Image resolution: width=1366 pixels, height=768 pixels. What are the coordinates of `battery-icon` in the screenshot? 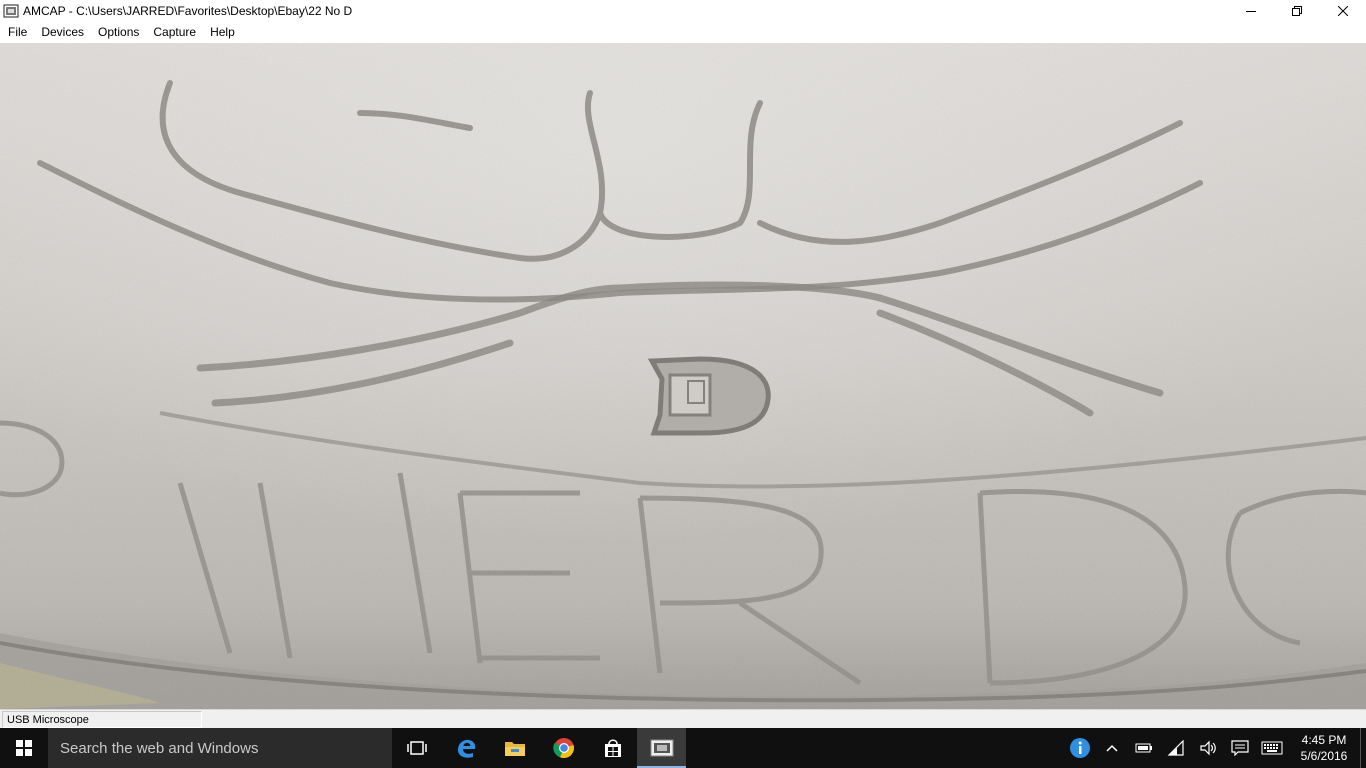 It's located at (1143, 748).